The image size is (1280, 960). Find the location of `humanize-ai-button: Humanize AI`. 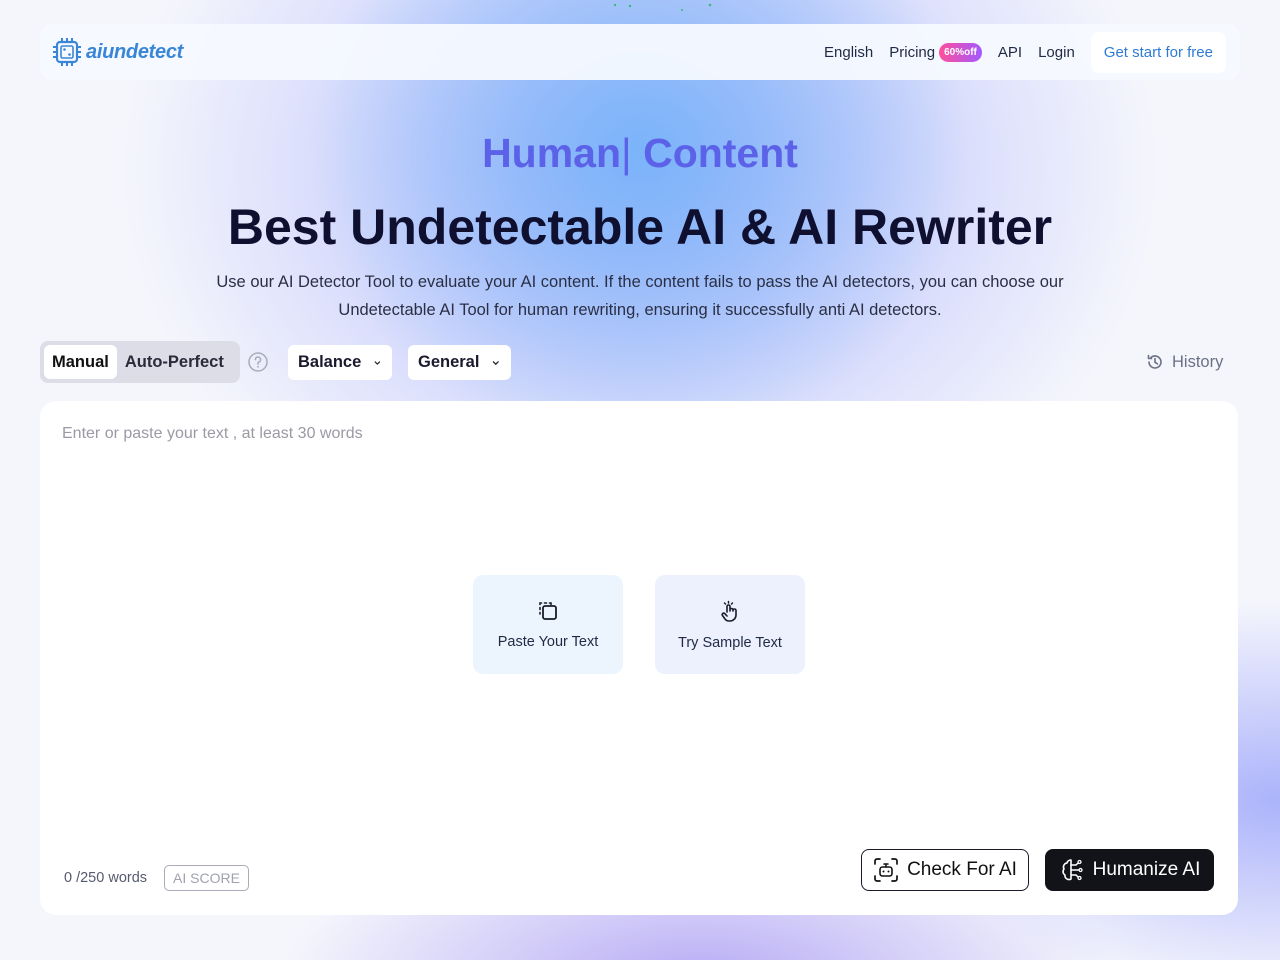

humanize-ai-button: Humanize AI is located at coordinates (1129, 870).